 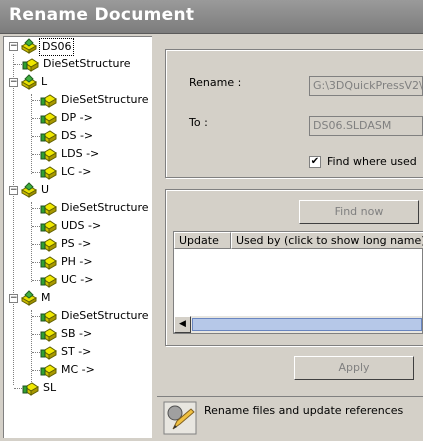 I want to click on tree-item: MC ->, so click(x=78, y=370).